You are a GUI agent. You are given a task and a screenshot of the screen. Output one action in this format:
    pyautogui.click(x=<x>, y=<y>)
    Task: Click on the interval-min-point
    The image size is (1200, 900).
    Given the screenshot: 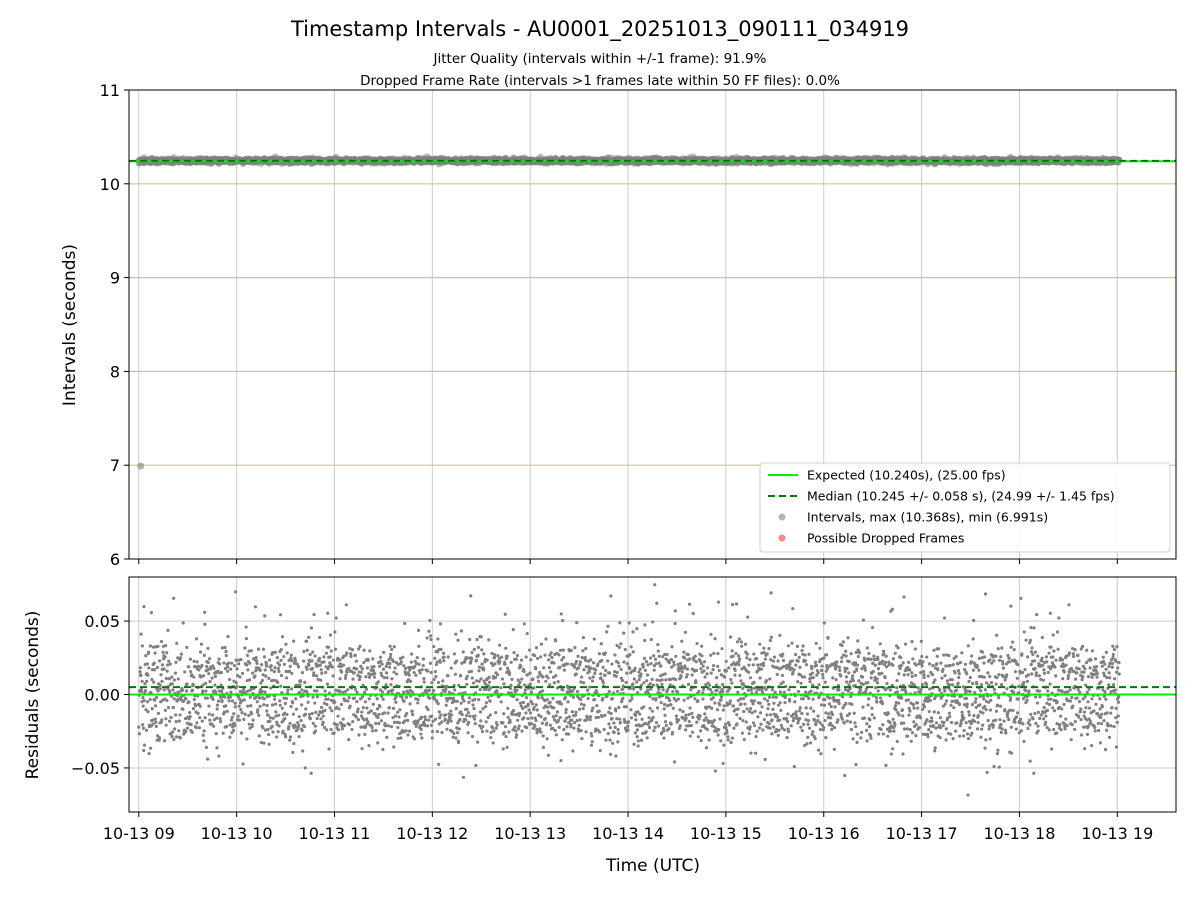 What is the action you would take?
    pyautogui.click(x=141, y=466)
    